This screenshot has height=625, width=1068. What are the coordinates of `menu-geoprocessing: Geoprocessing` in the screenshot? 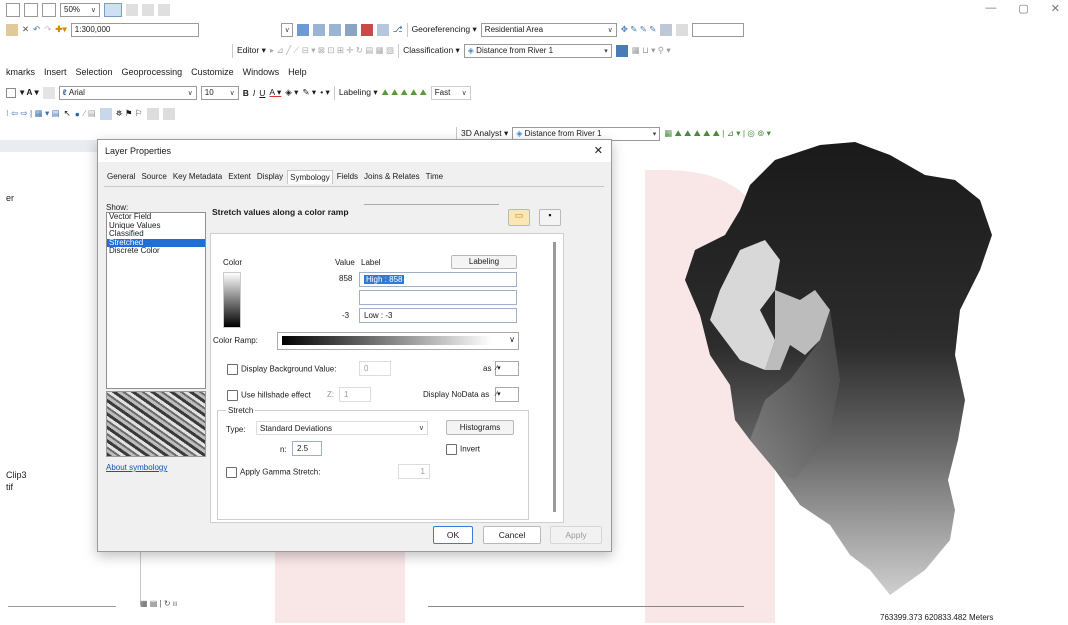 It's located at (152, 72).